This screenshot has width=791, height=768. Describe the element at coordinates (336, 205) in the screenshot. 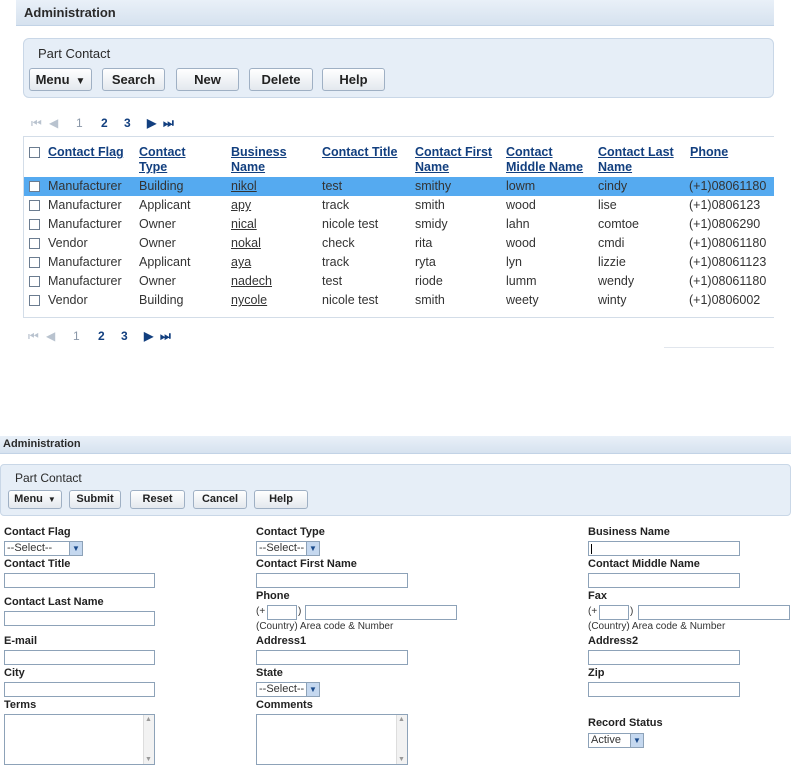

I see `cell-title: track` at that location.